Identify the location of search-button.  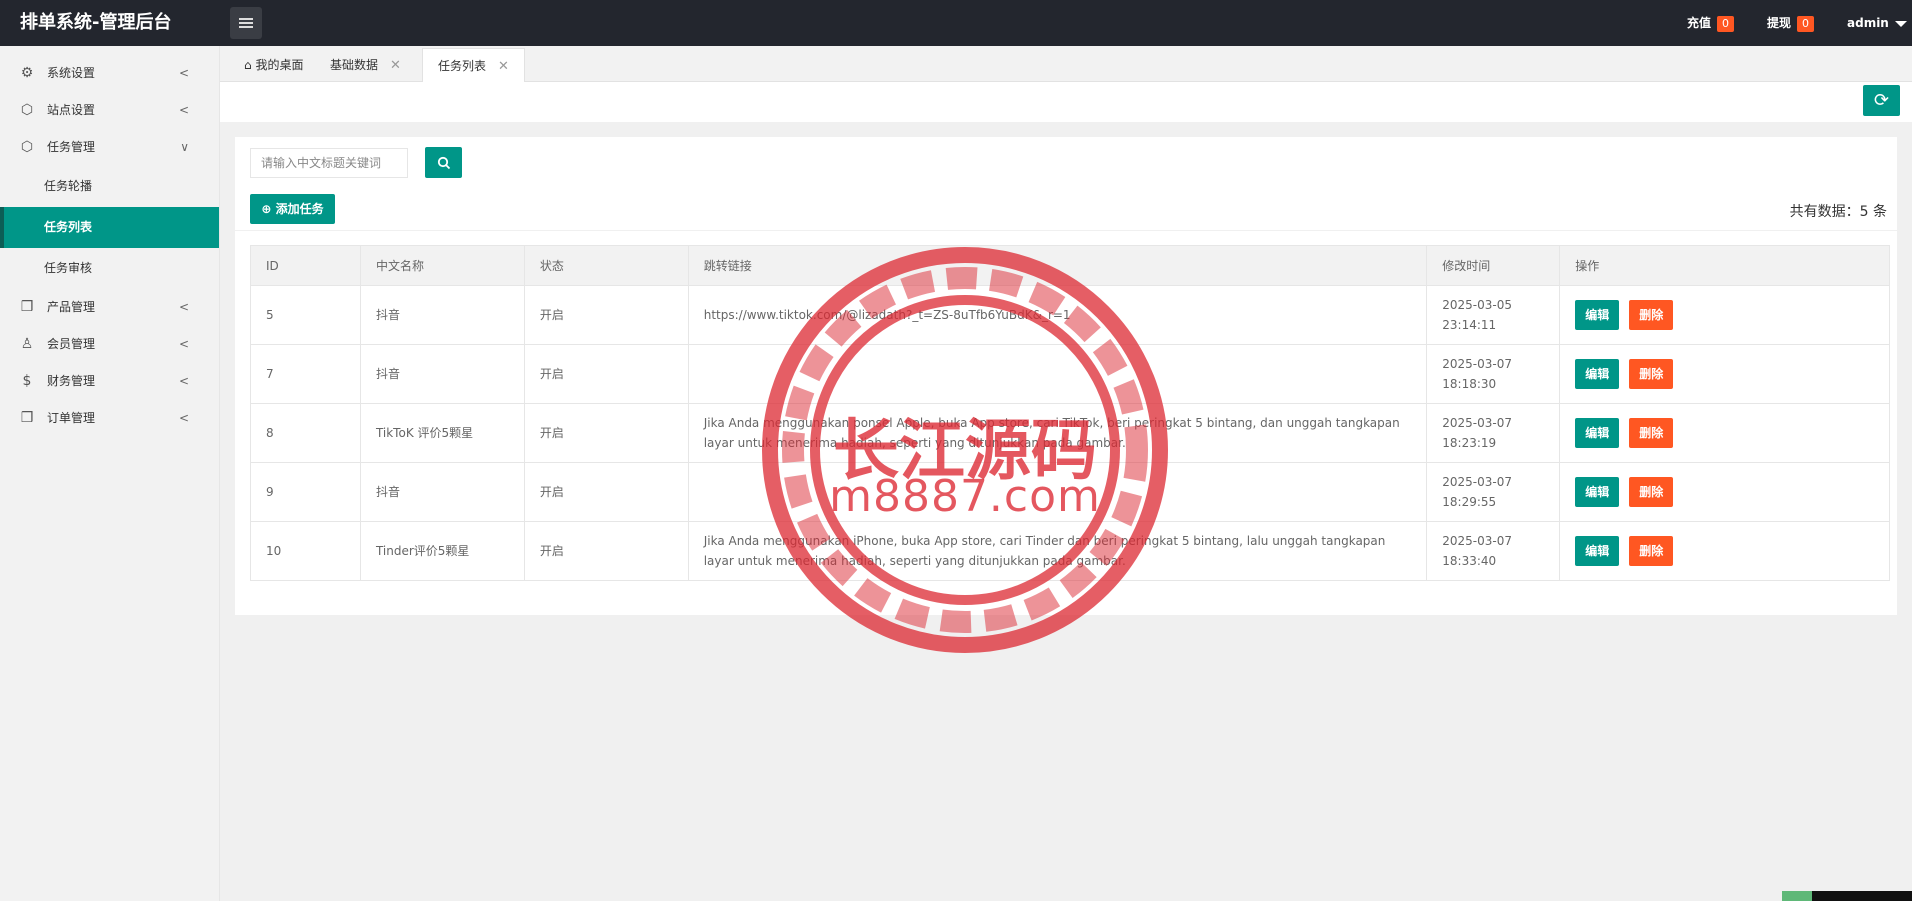
(443, 162).